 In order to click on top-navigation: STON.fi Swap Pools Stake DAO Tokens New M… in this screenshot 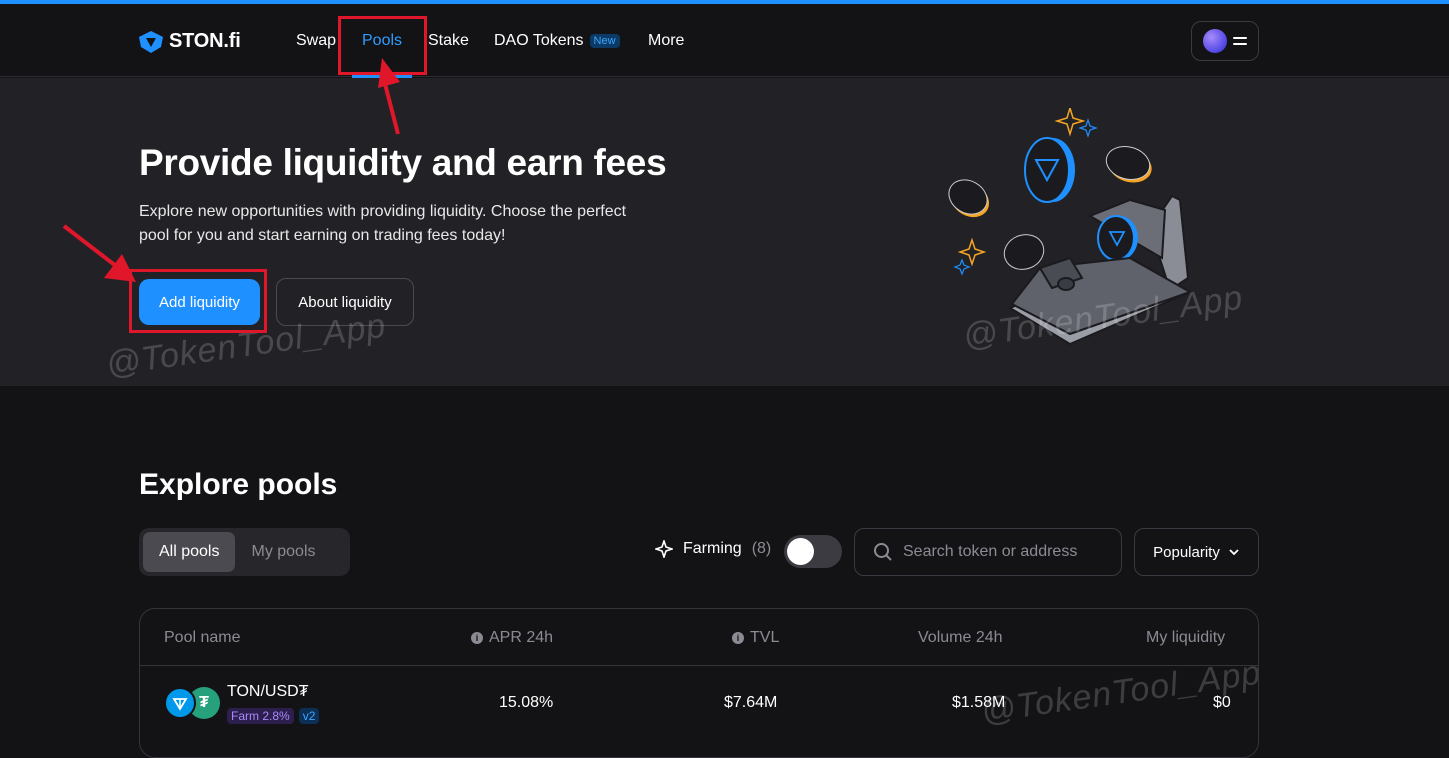, I will do `click(724, 41)`.